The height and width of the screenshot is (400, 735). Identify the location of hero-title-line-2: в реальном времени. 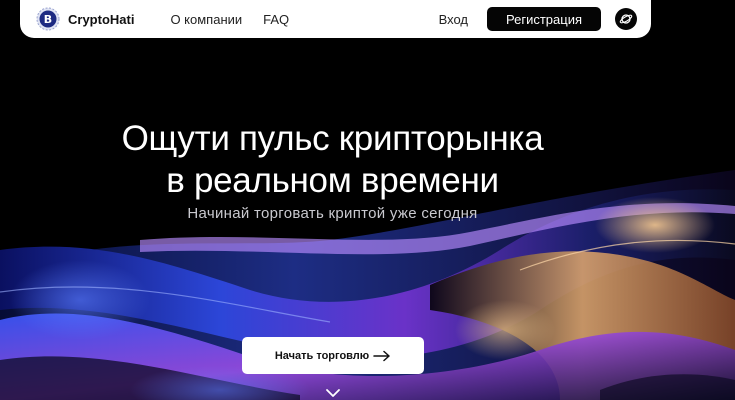
(332, 180).